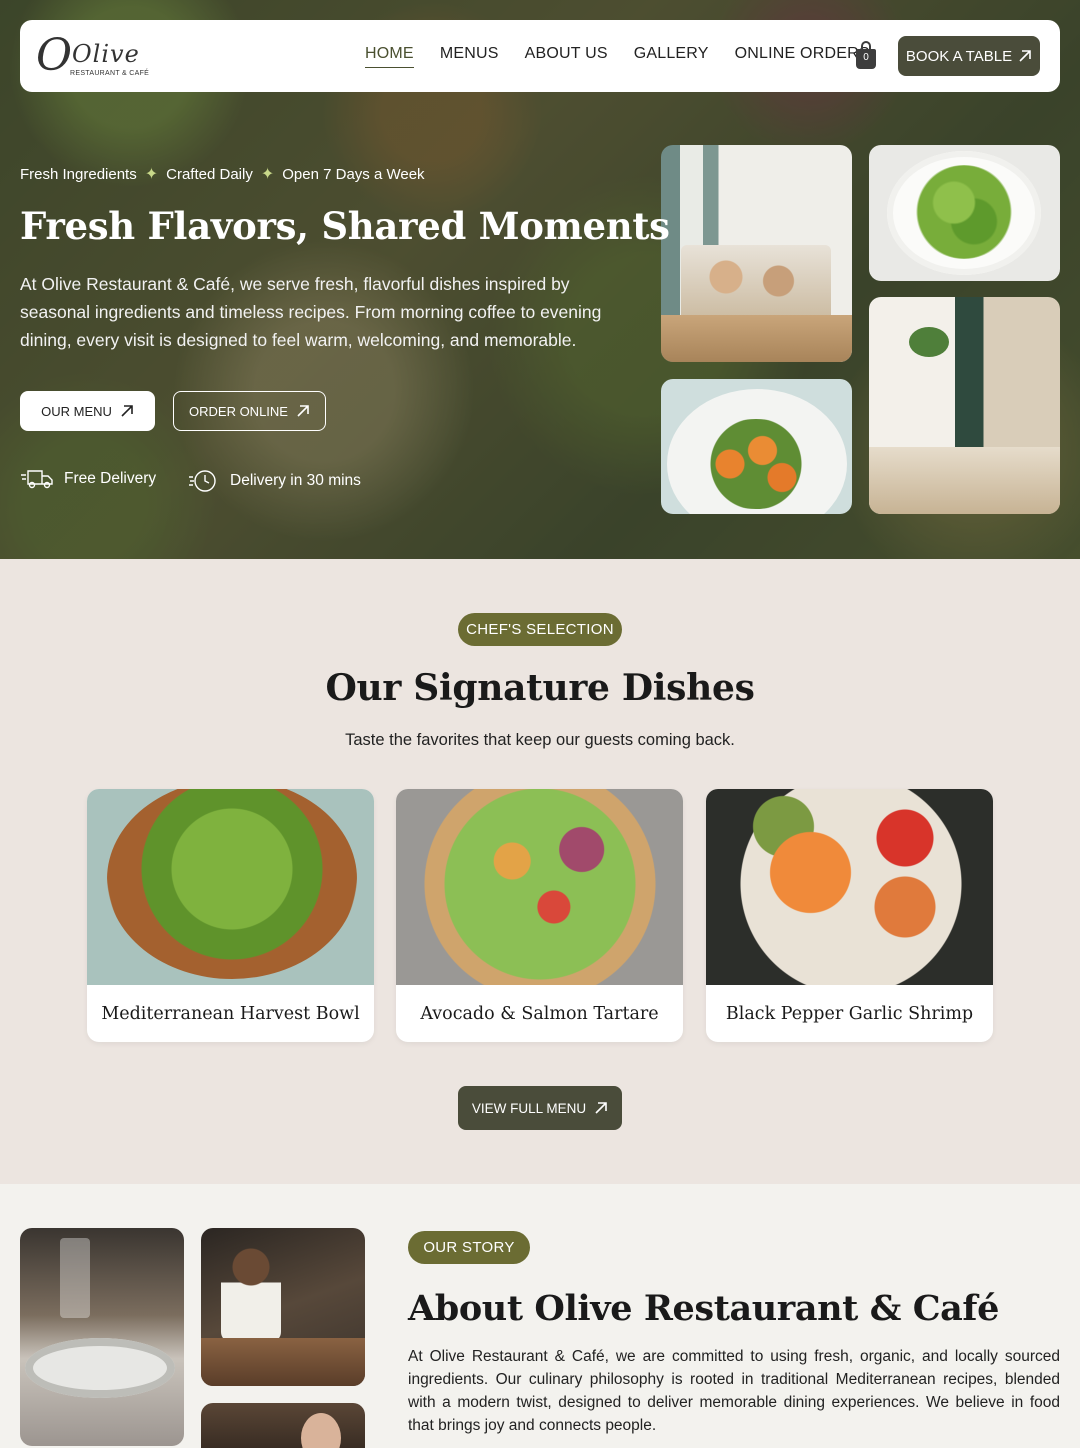  Describe the element at coordinates (540, 629) in the screenshot. I see `chefs-selection-badge: CHEF'S SELECTION` at that location.